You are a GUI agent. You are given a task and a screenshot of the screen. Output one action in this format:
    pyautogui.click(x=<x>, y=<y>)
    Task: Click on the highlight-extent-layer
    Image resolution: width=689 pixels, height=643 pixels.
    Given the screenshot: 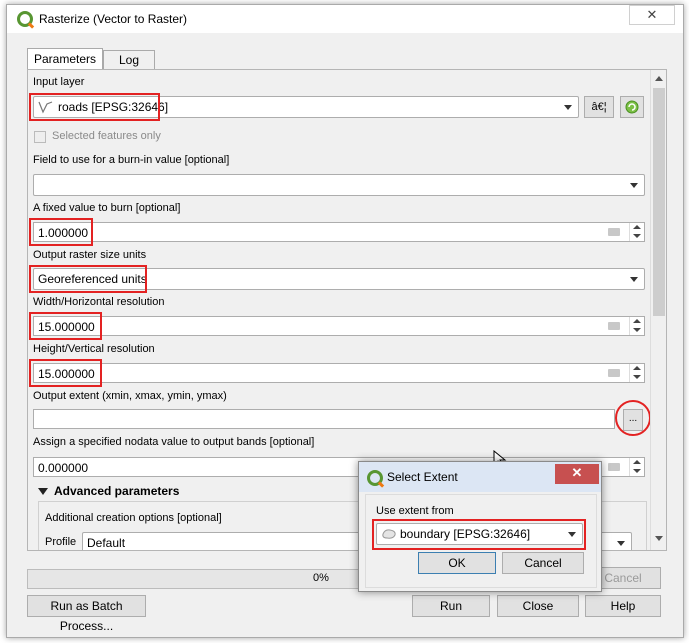 What is the action you would take?
    pyautogui.click(x=479, y=534)
    